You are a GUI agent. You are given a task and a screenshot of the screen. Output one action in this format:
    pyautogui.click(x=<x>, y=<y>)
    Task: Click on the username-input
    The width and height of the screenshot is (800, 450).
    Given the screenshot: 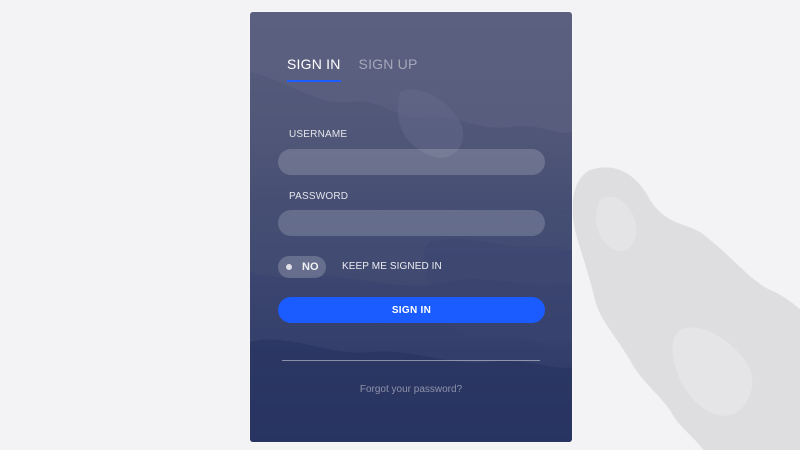 What is the action you would take?
    pyautogui.click(x=411, y=162)
    